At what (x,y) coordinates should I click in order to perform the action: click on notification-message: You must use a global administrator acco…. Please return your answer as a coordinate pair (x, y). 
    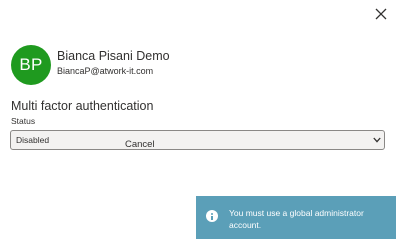
    Looking at the image, I should click on (296, 219).